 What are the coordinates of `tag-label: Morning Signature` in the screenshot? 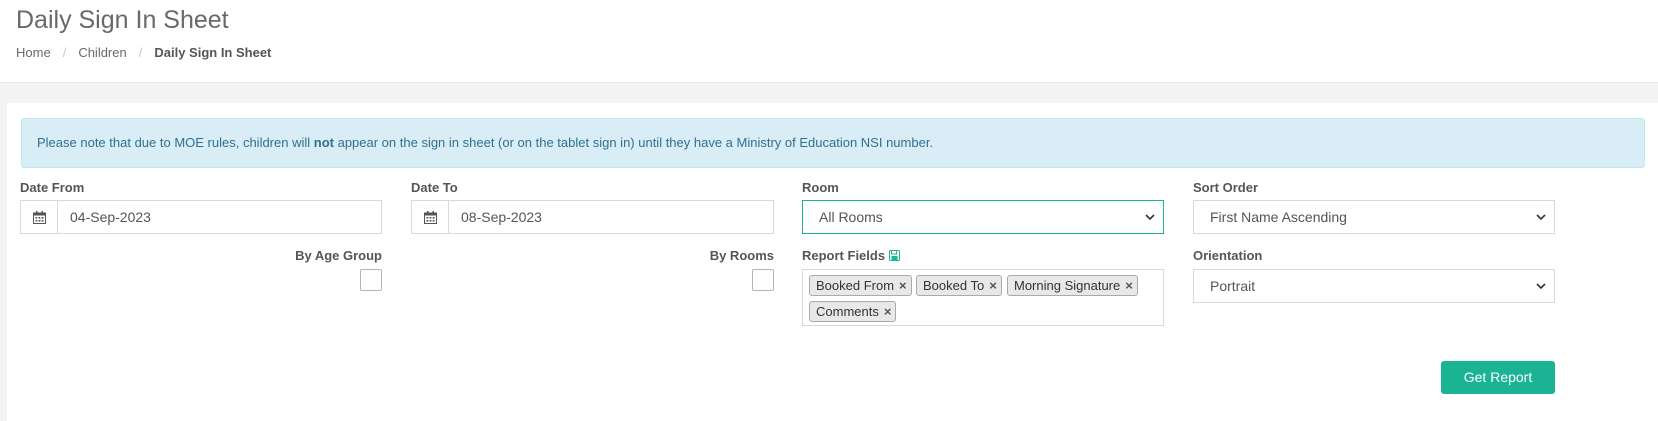 It's located at (1067, 285).